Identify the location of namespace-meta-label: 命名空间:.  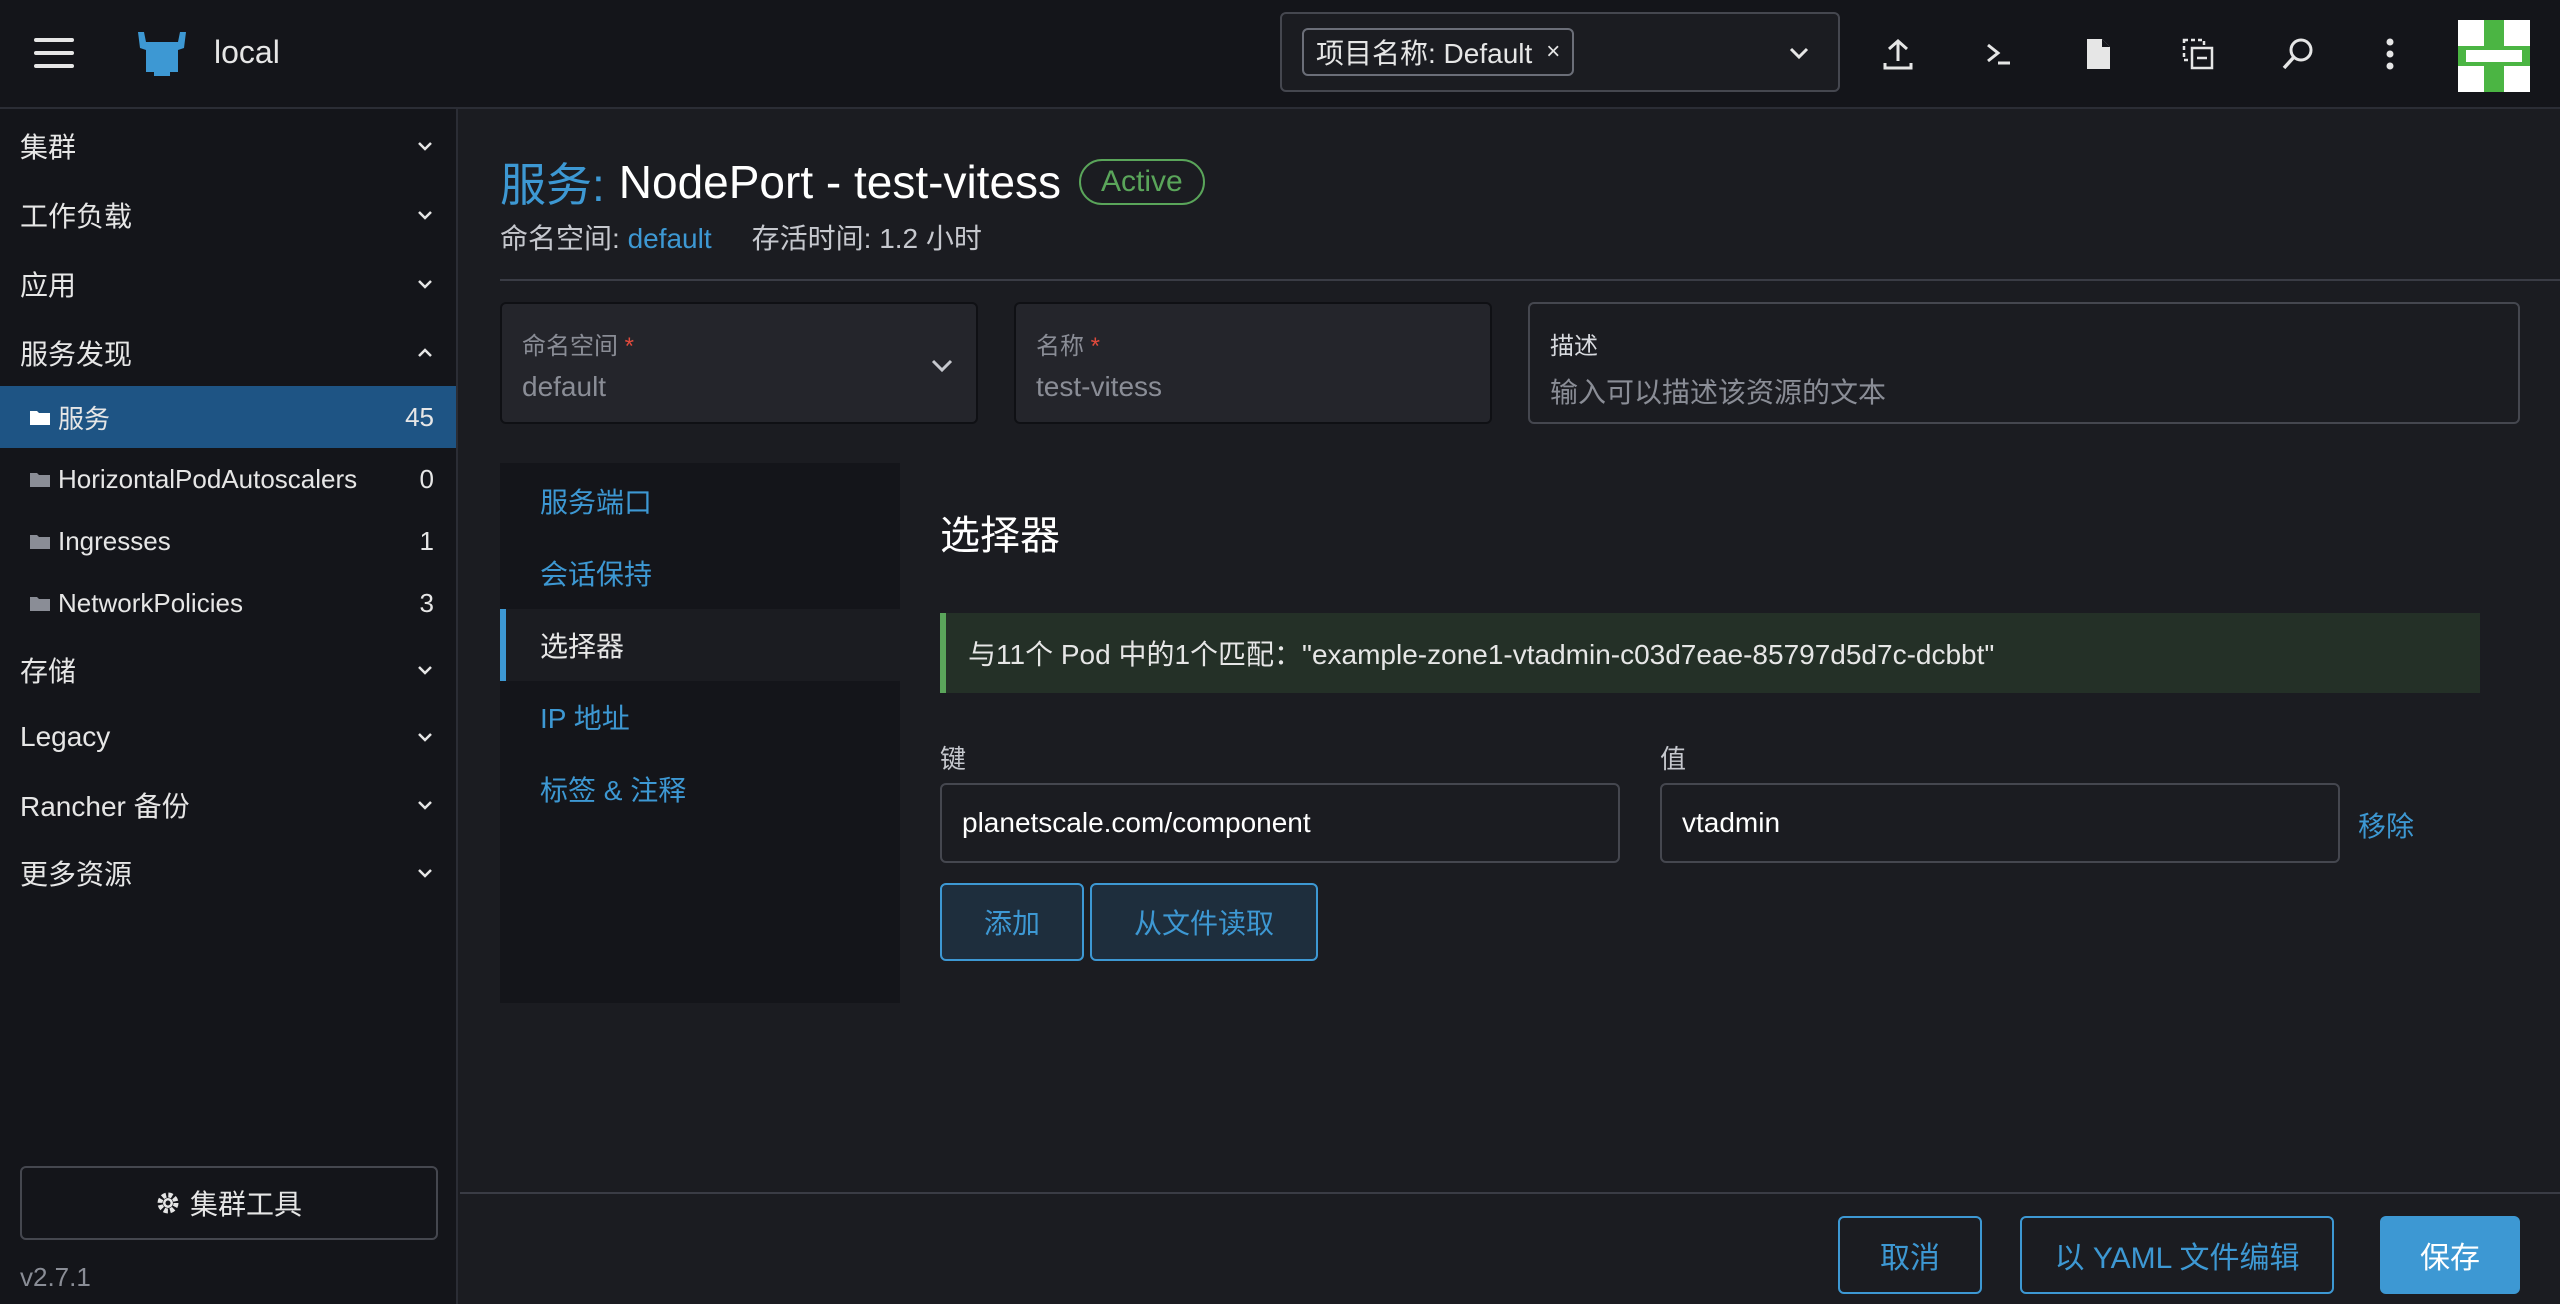
(560, 238).